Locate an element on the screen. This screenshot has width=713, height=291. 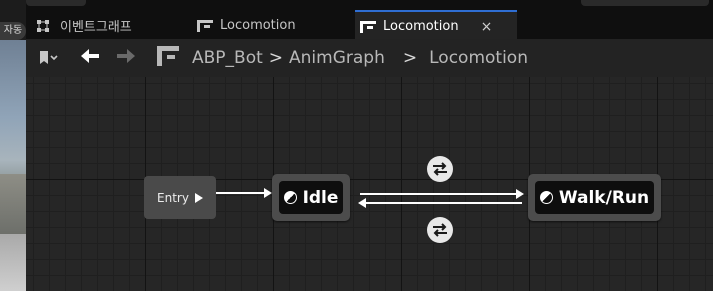
arrow-right-icon is located at coordinates (126, 56).